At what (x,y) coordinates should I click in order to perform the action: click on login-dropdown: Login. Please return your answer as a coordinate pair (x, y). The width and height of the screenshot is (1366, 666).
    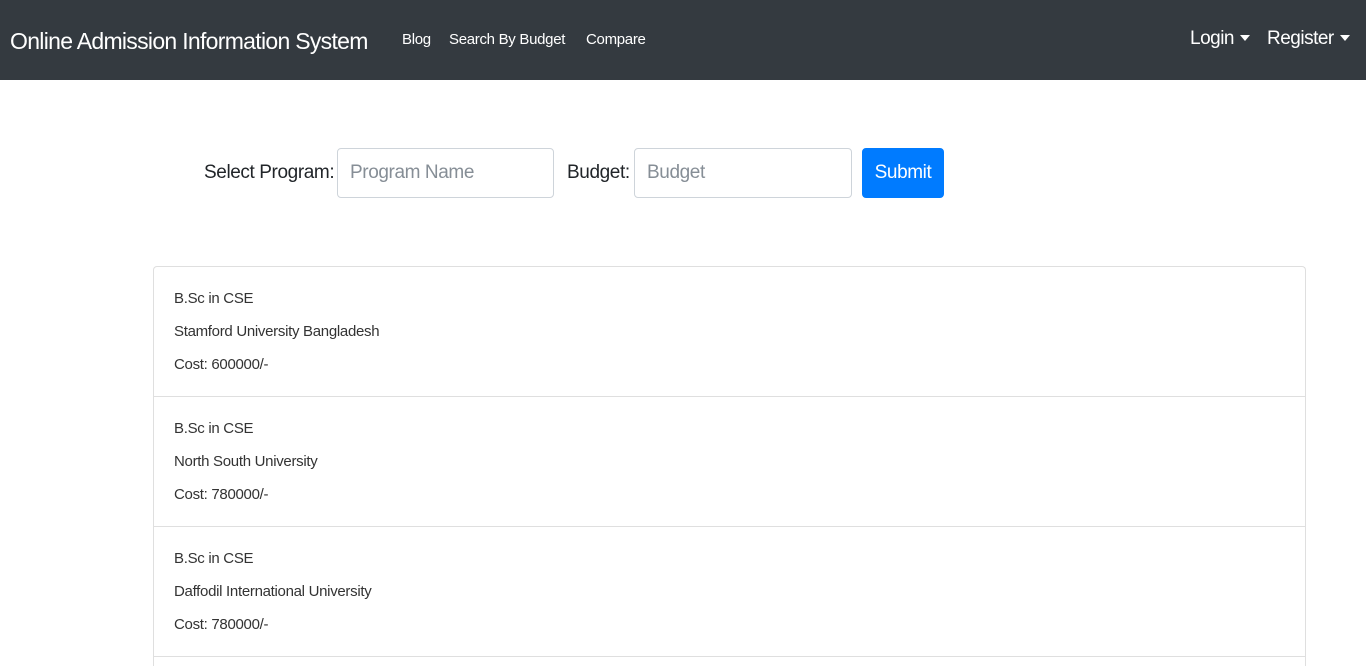
    Looking at the image, I should click on (1220, 39).